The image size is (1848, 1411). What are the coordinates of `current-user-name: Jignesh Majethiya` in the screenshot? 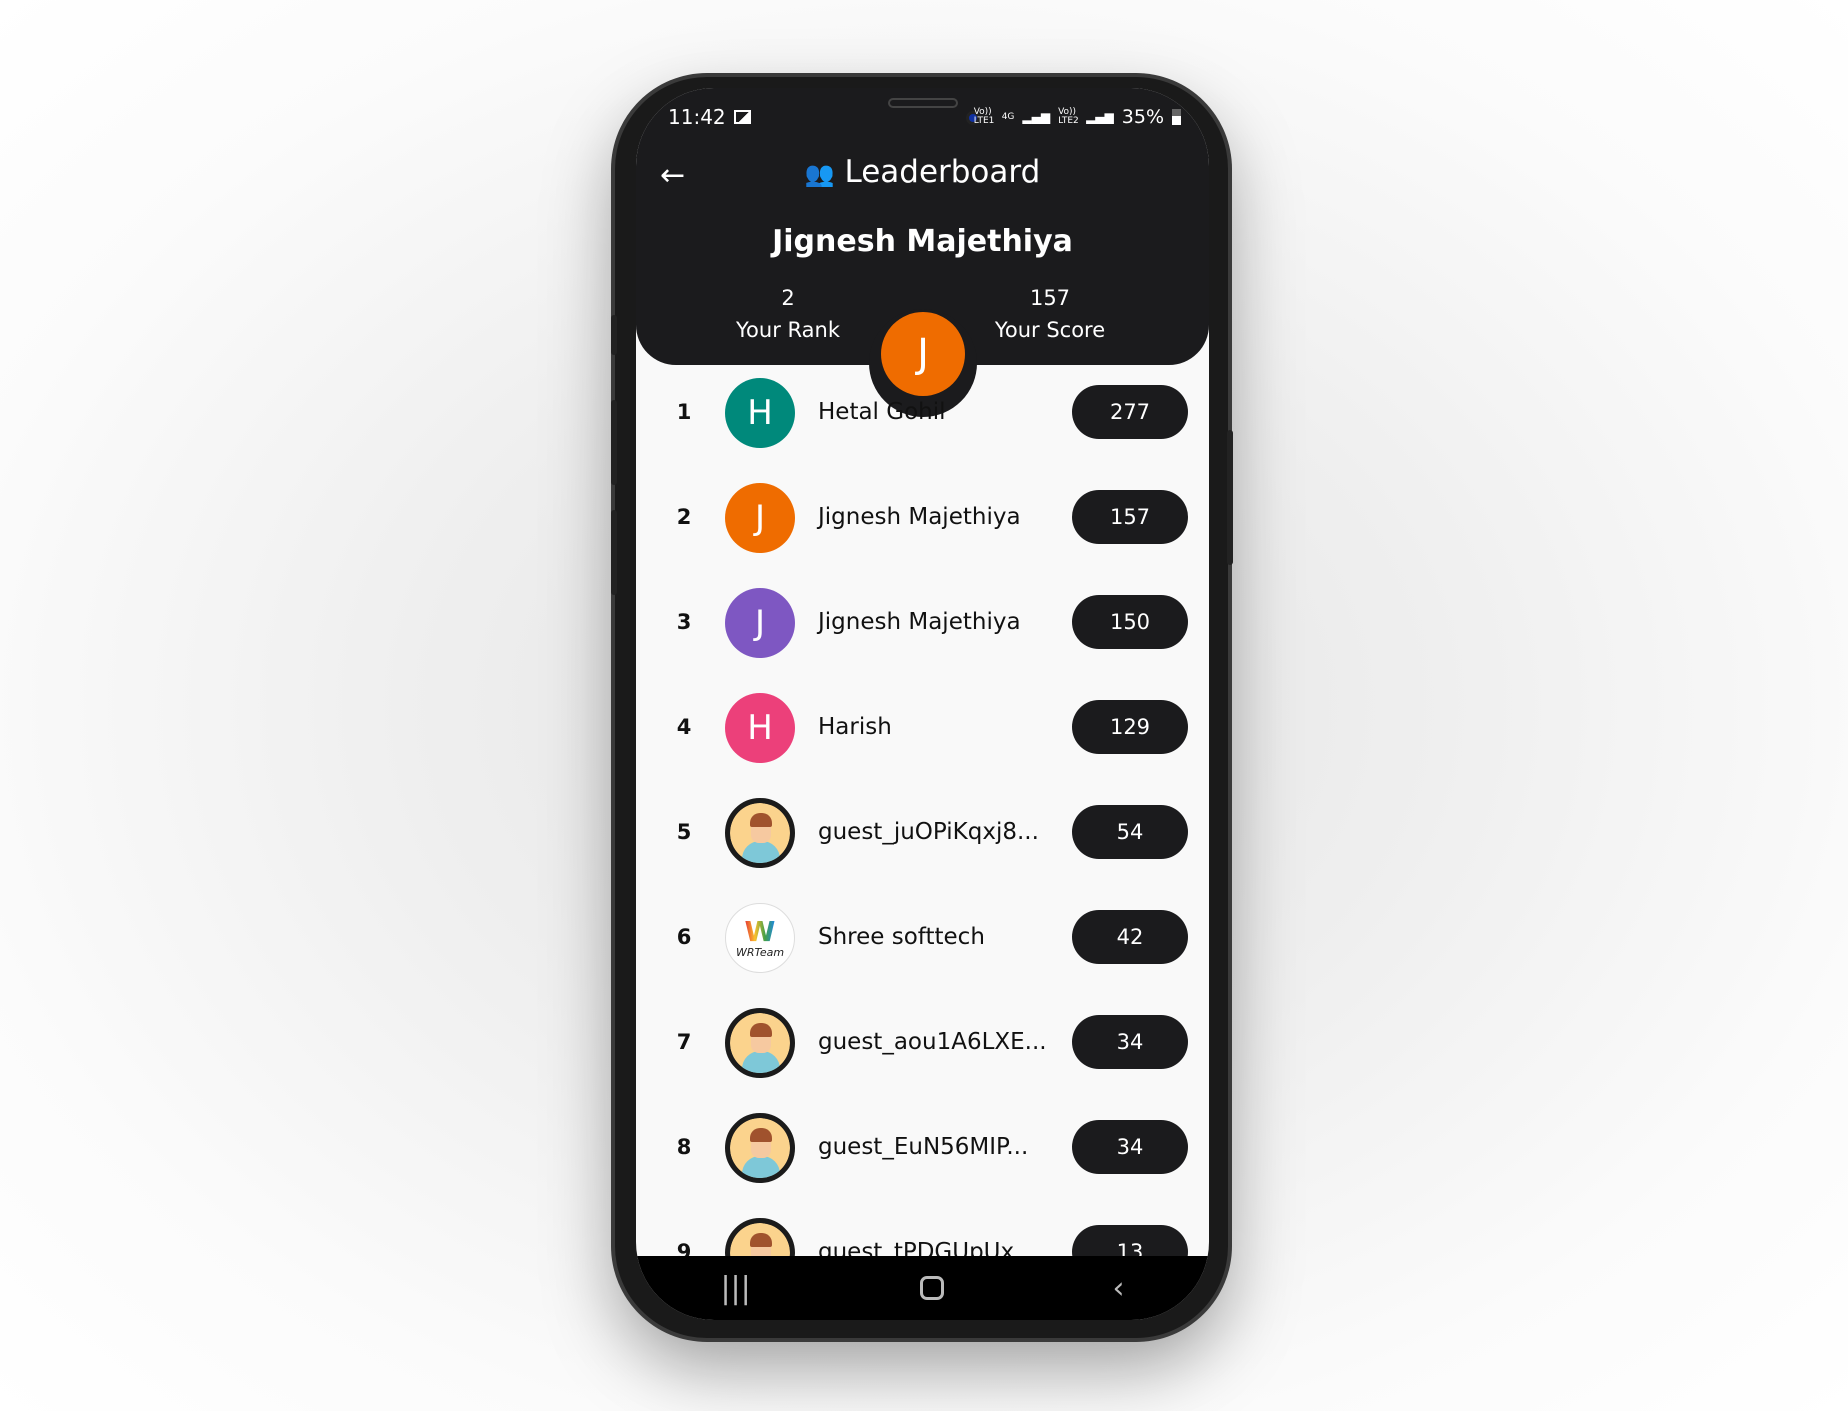 It's located at (922, 241).